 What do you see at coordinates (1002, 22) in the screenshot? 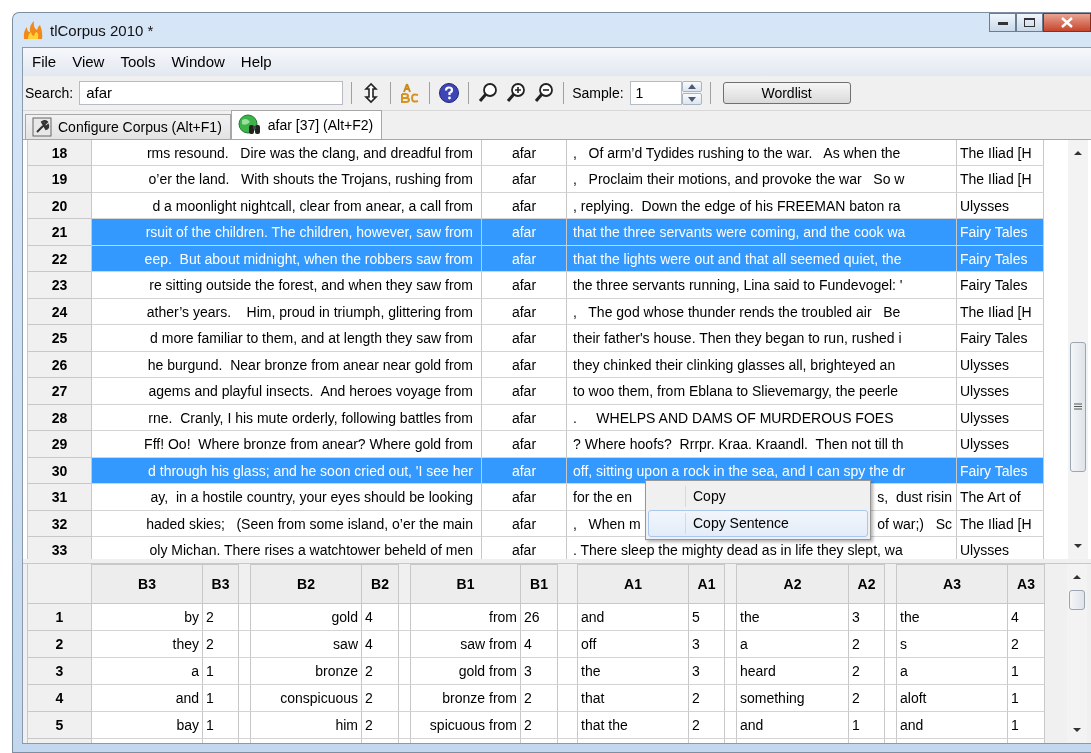
I see `minimize-button` at bounding box center [1002, 22].